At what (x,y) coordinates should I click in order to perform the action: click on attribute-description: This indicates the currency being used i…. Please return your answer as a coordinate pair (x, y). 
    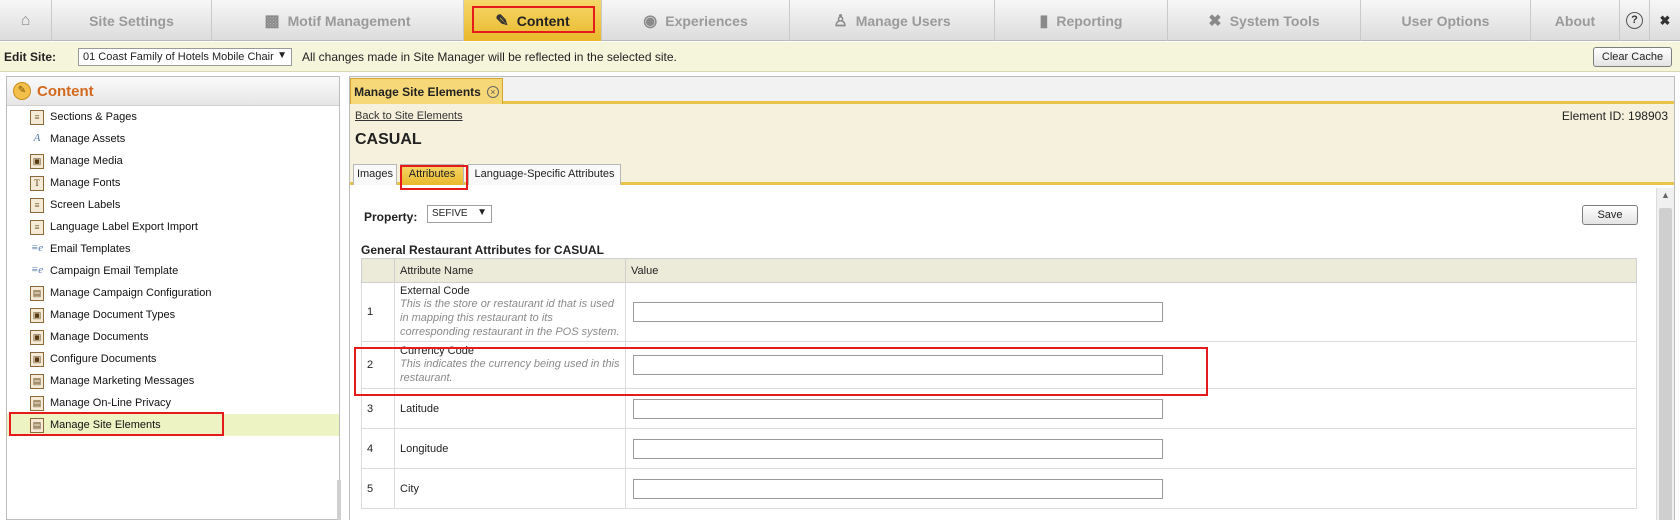
    Looking at the image, I should click on (510, 371).